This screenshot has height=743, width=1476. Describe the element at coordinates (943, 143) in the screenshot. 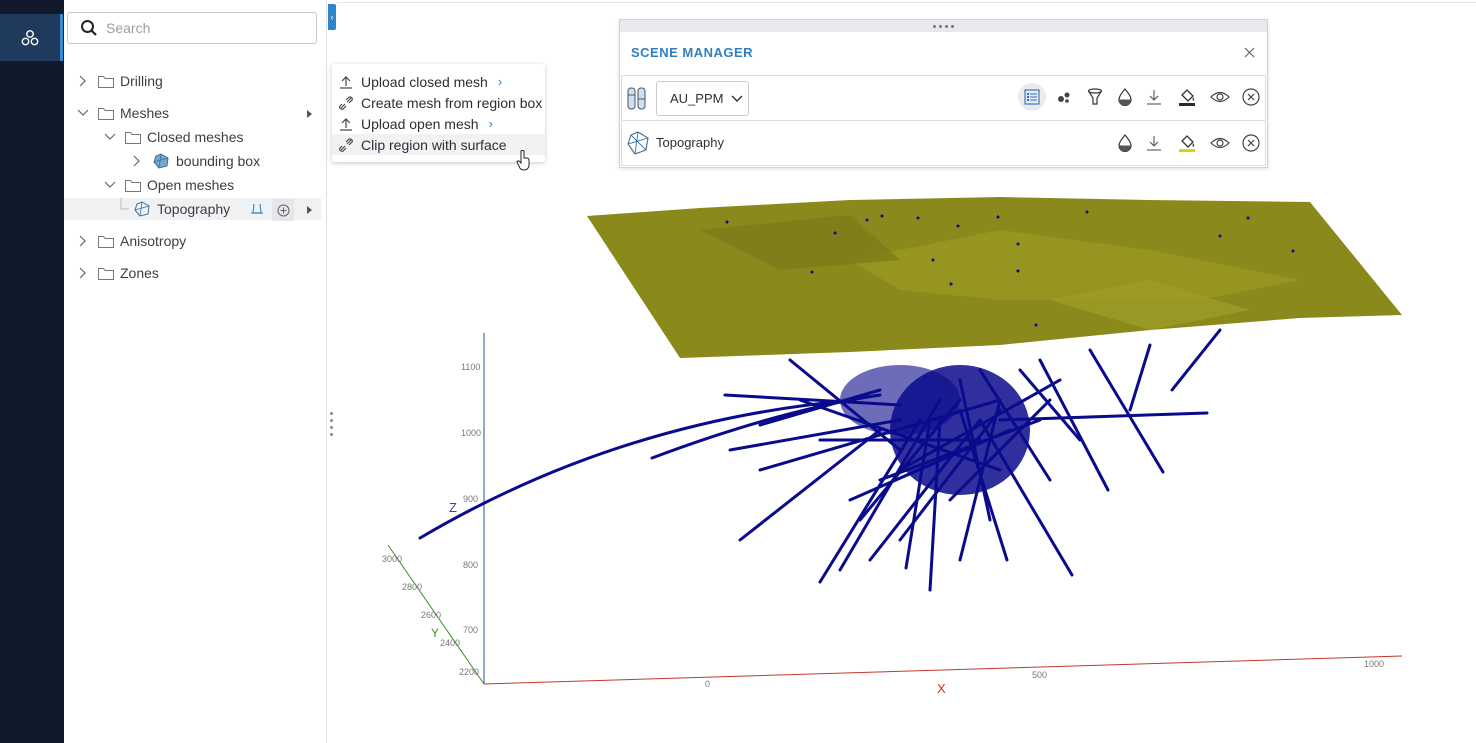

I see `scene-layer-topography: Topography` at that location.